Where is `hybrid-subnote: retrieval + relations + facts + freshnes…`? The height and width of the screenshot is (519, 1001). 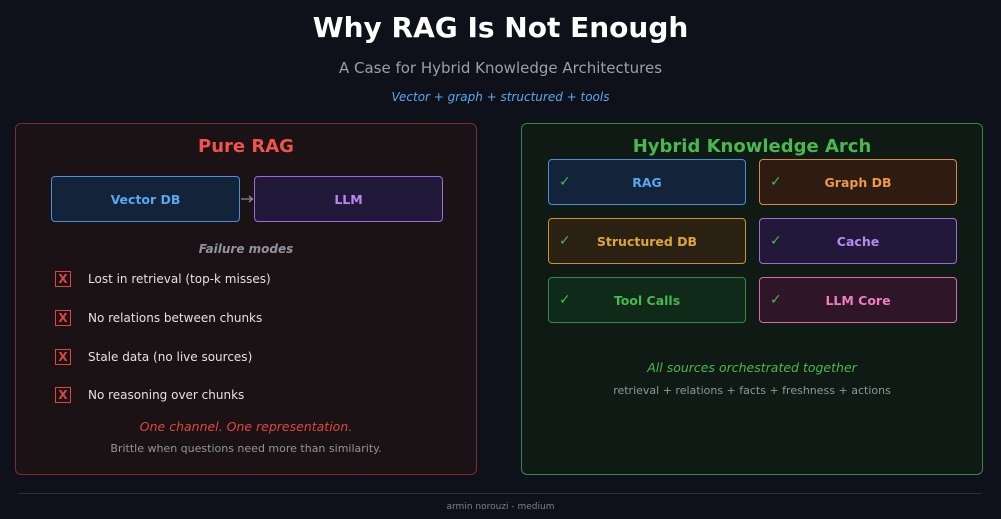 hybrid-subnote: retrieval + relations + facts + freshnes… is located at coordinates (752, 390).